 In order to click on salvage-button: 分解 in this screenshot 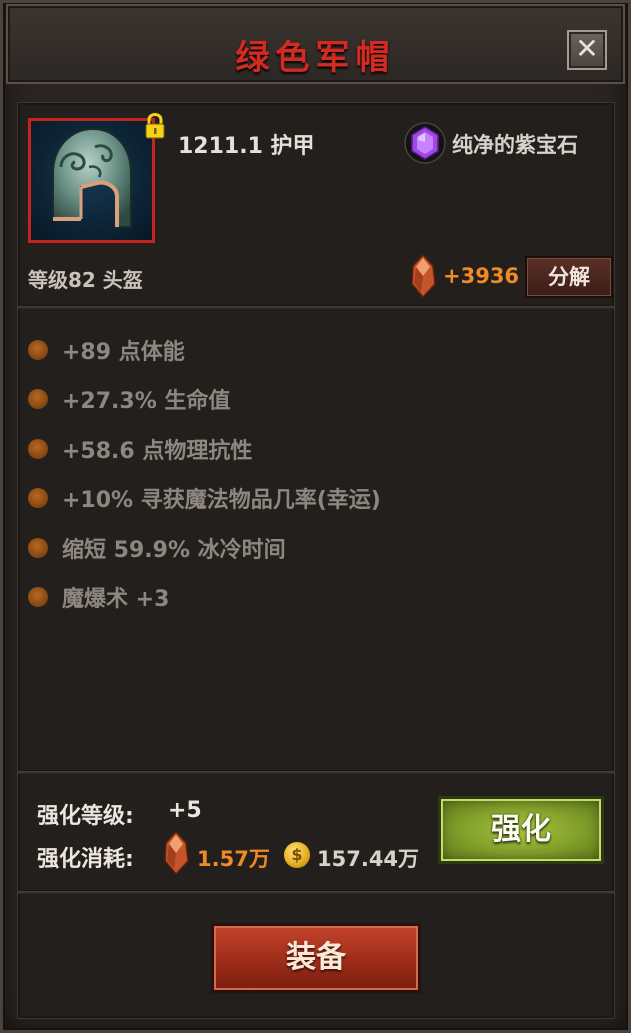, I will do `click(569, 277)`.